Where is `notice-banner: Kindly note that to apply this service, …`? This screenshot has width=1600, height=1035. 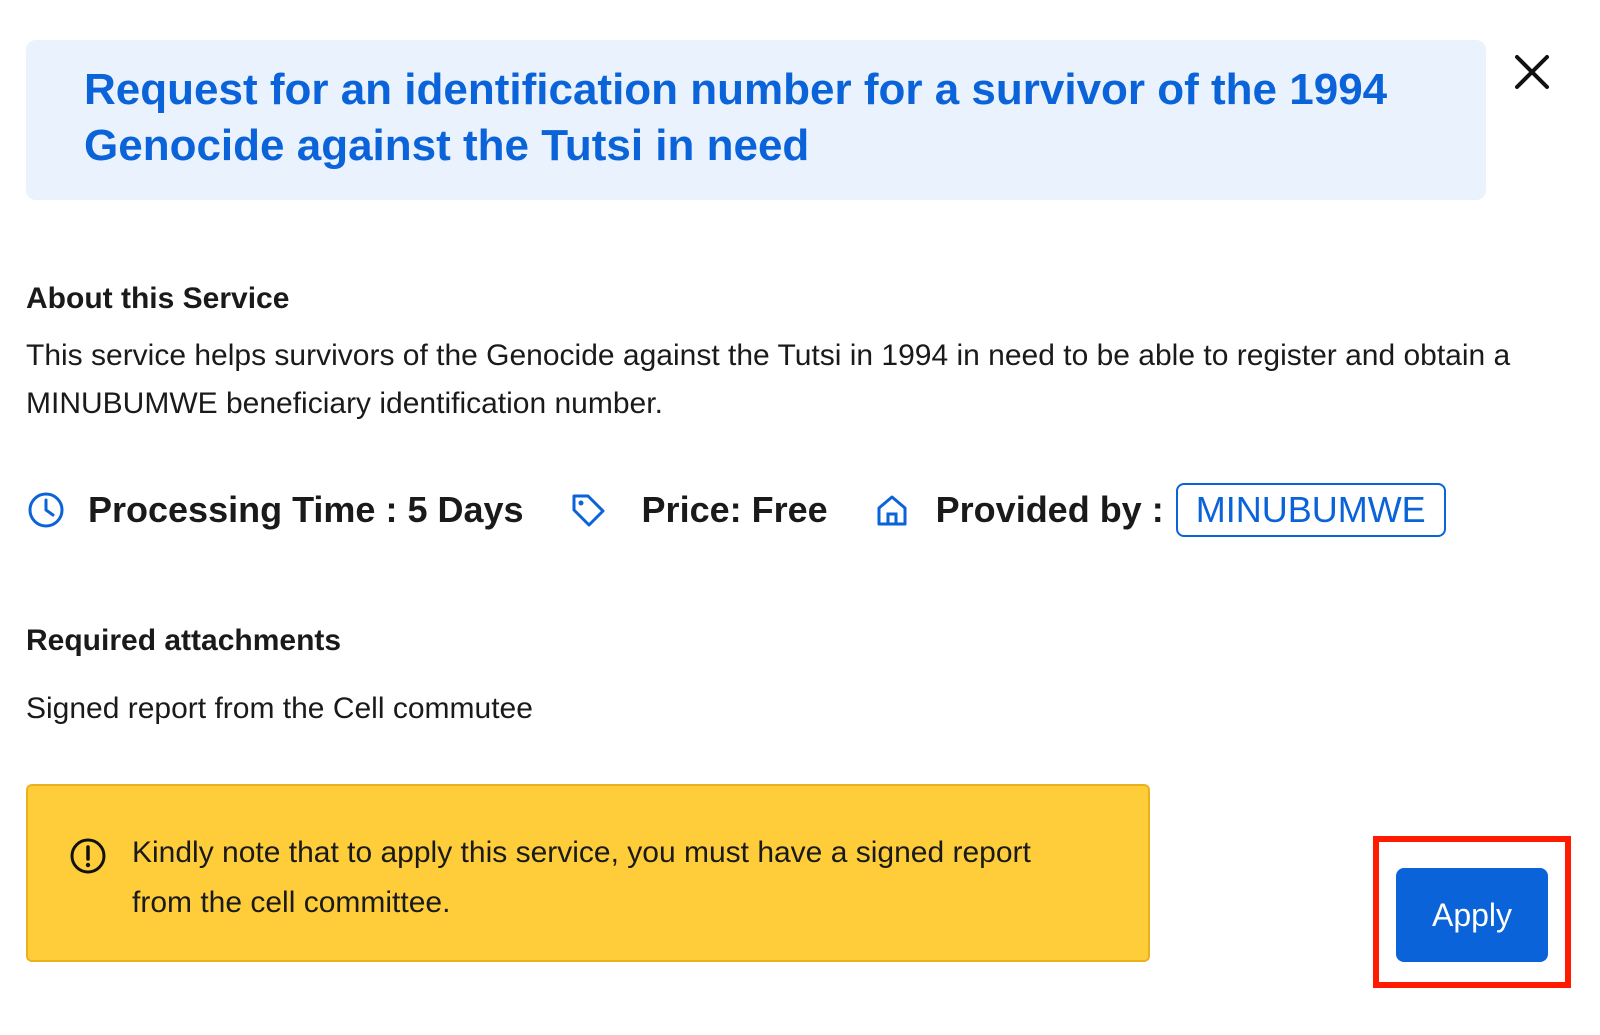 notice-banner: Kindly note that to apply this service, … is located at coordinates (588, 873).